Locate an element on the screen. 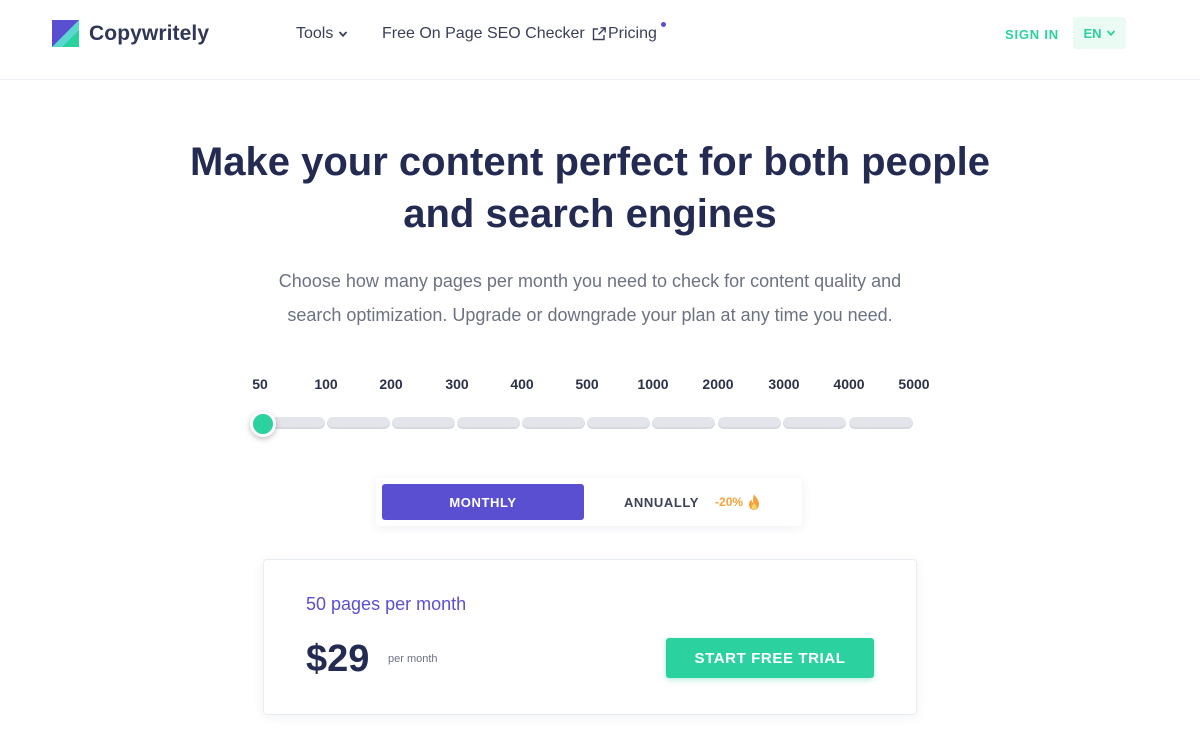  copywritely-logo-icon is located at coordinates (65, 33).